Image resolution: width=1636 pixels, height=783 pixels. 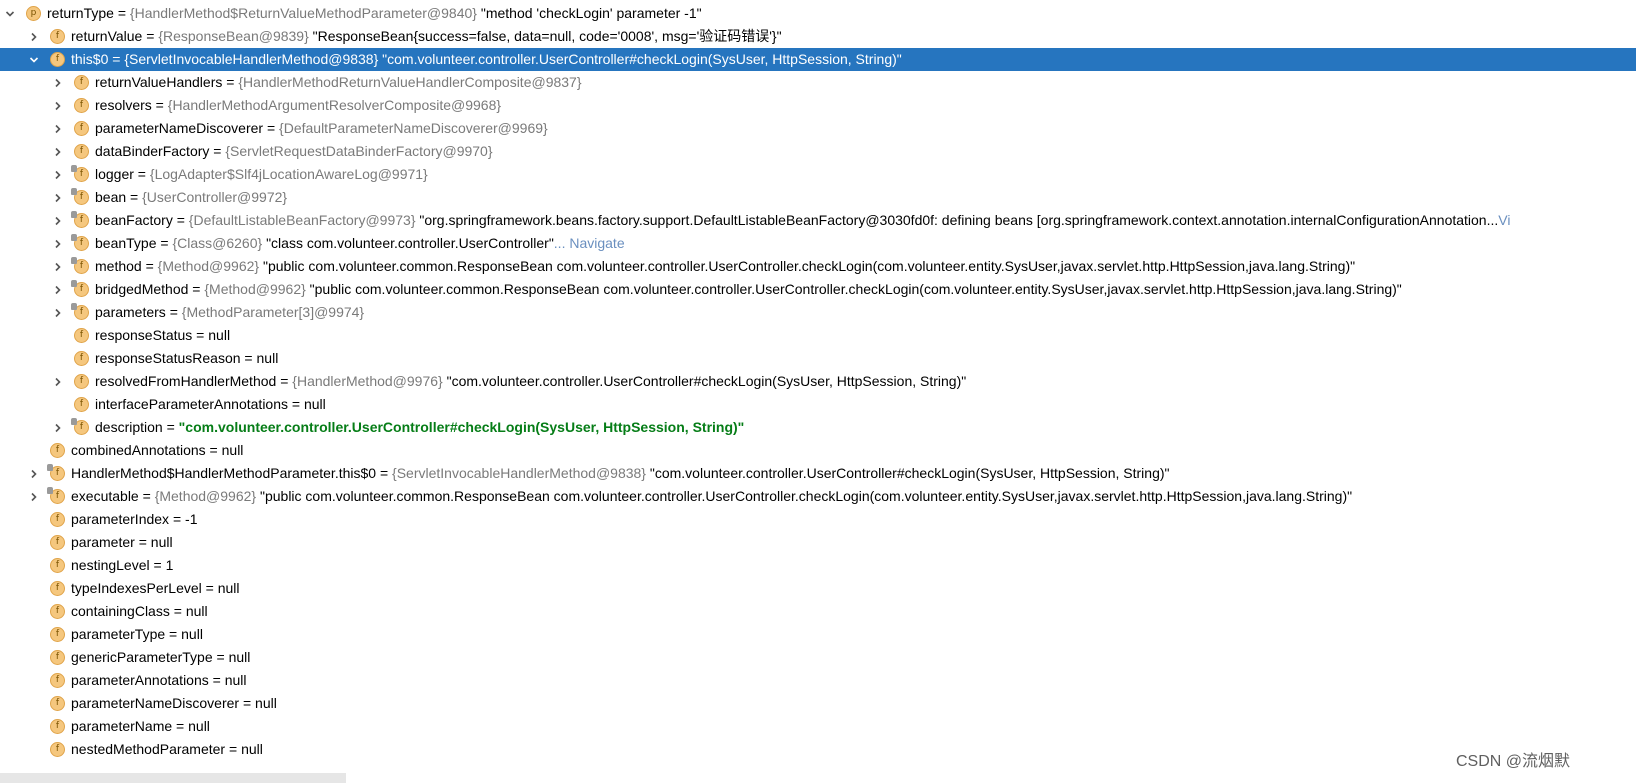 What do you see at coordinates (818, 404) in the screenshot?
I see `tree-row: f interfaceParameterAnnotations = null` at bounding box center [818, 404].